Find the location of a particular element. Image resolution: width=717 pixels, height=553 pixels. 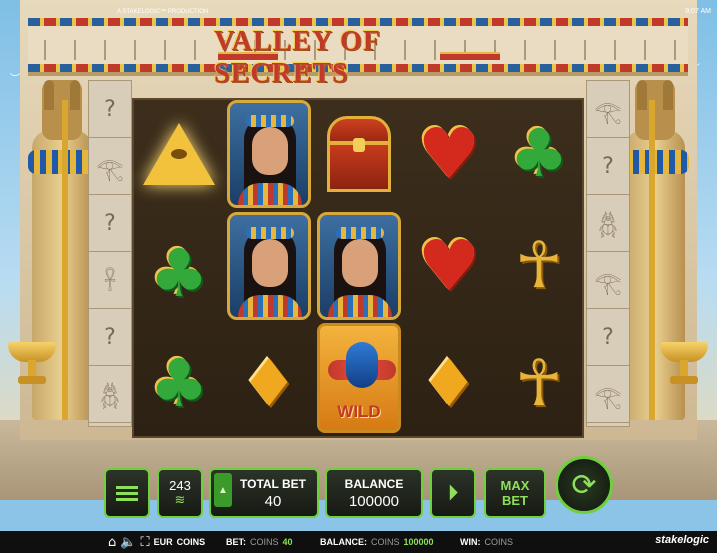

menu-button is located at coordinates (127, 493).